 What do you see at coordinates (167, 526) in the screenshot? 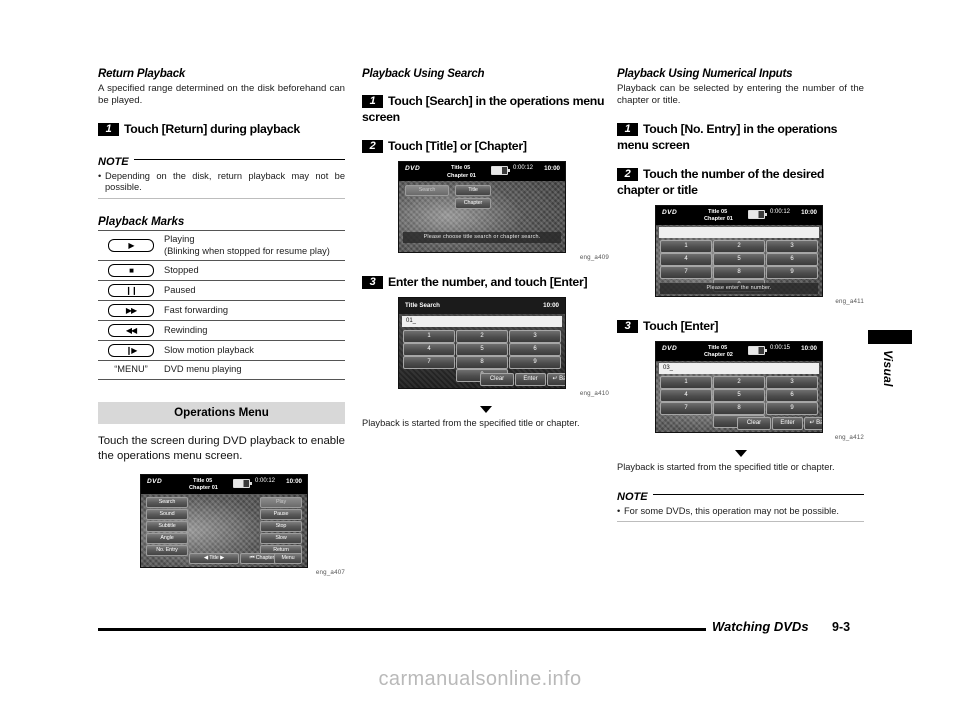
I see `subtitle-button: Subtitle` at bounding box center [167, 526].